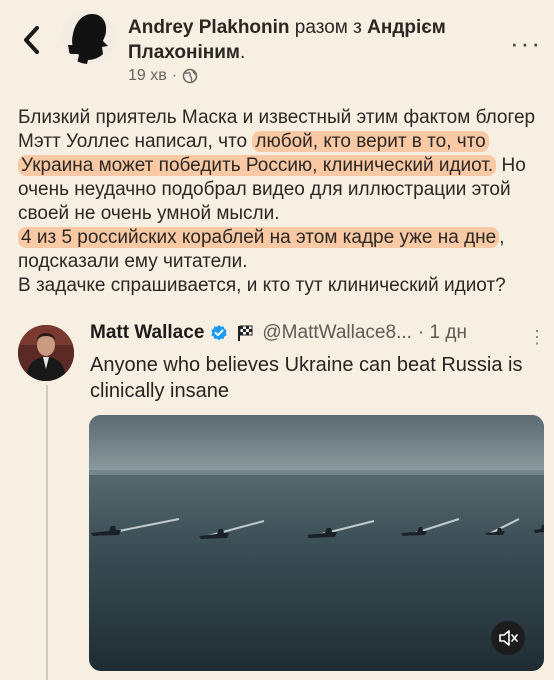  I want to click on person-photo-icon, so click(46, 353).